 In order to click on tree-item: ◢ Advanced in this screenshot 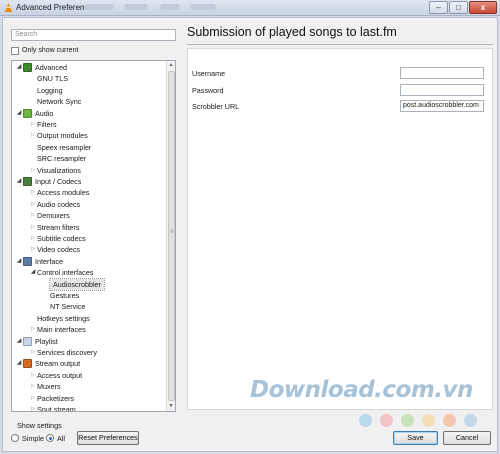, I will do `click(41, 67)`.